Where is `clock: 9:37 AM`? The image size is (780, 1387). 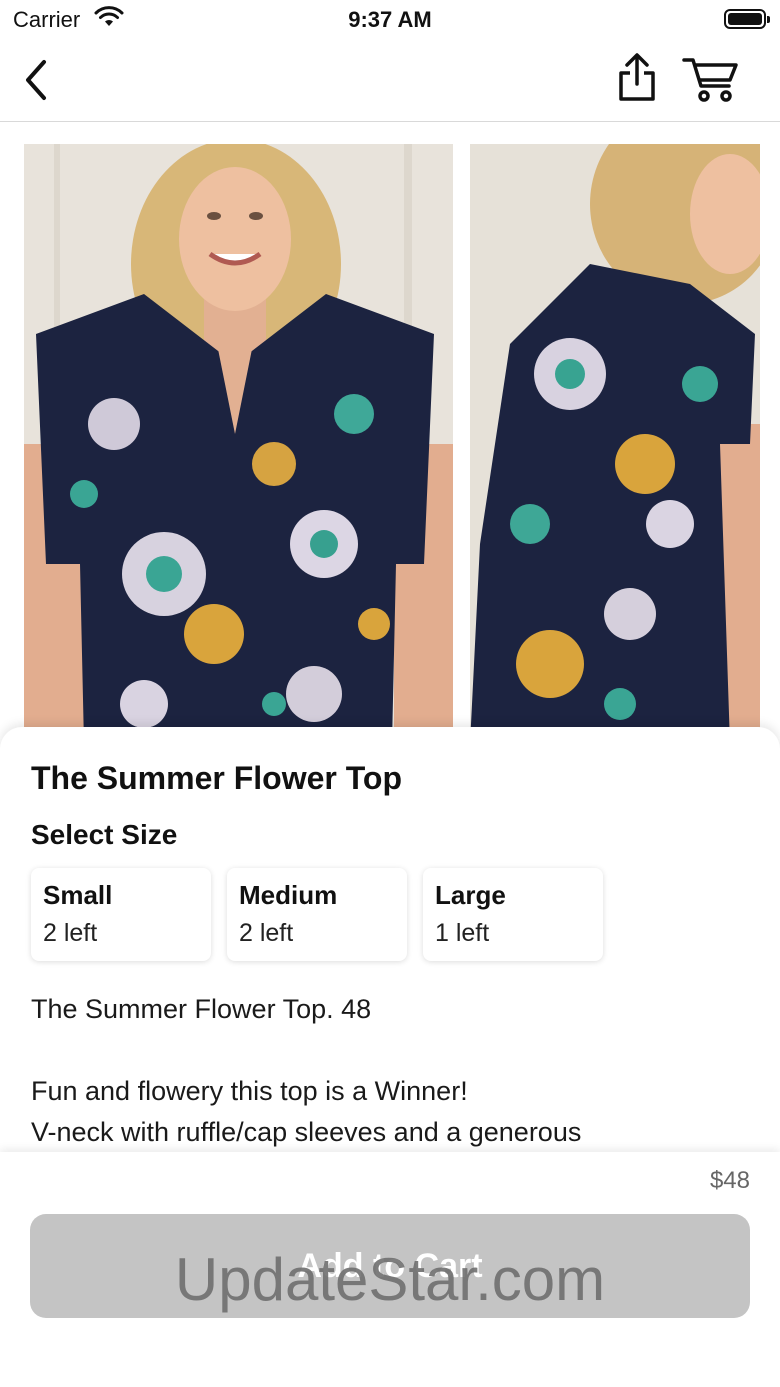
clock: 9:37 AM is located at coordinates (390, 19).